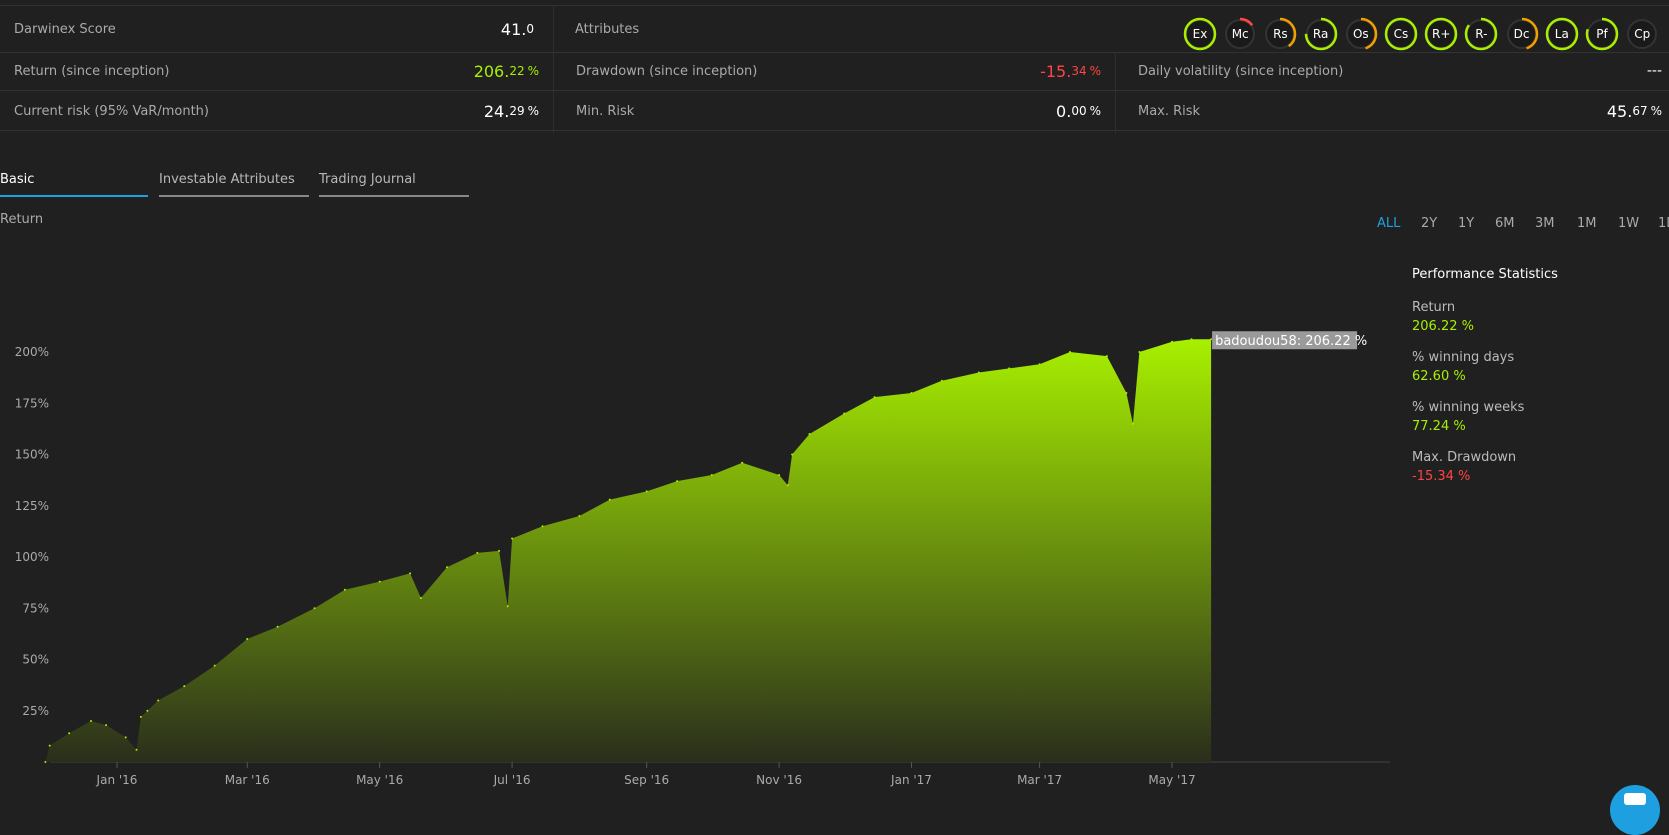 The width and height of the screenshot is (1669, 835). Describe the element at coordinates (32, 352) in the screenshot. I see `y-tick-label: 200%` at that location.